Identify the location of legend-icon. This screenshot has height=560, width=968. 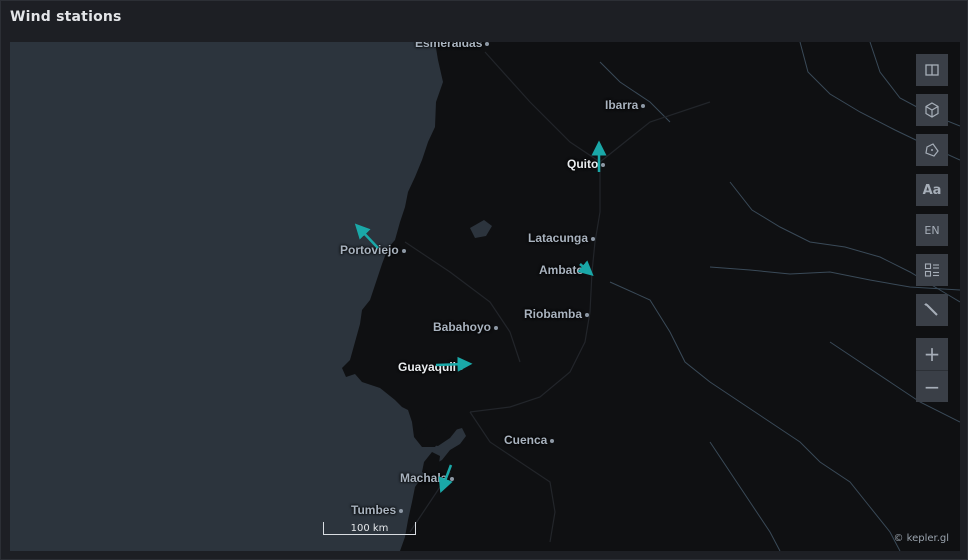
(931, 270).